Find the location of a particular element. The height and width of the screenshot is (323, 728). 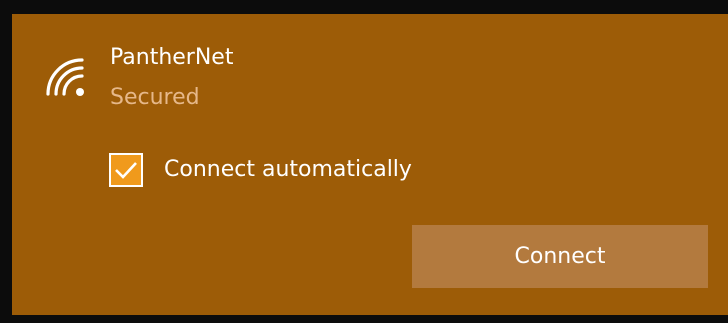

network-name: PantherNet is located at coordinates (172, 57).